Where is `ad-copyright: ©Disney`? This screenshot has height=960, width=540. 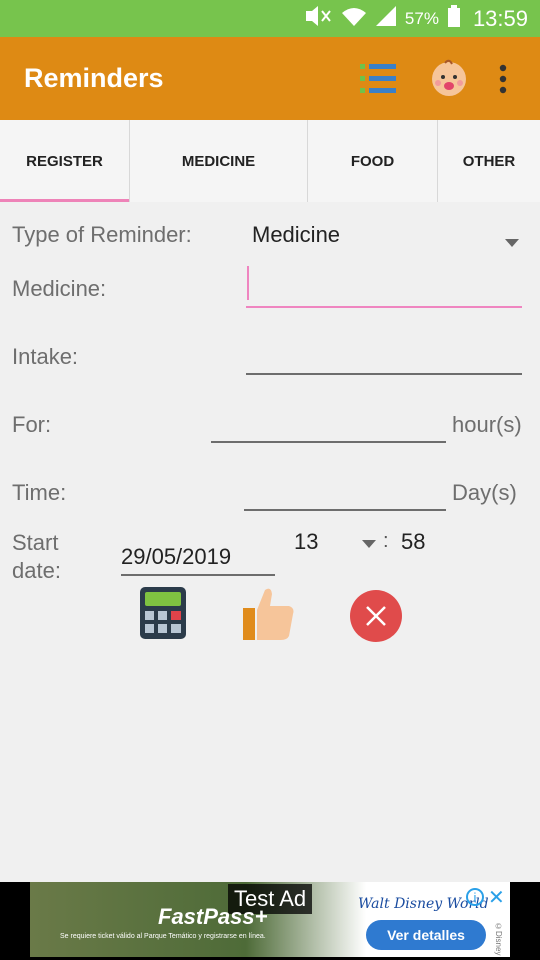
ad-copyright: ©Disney is located at coordinates (498, 939).